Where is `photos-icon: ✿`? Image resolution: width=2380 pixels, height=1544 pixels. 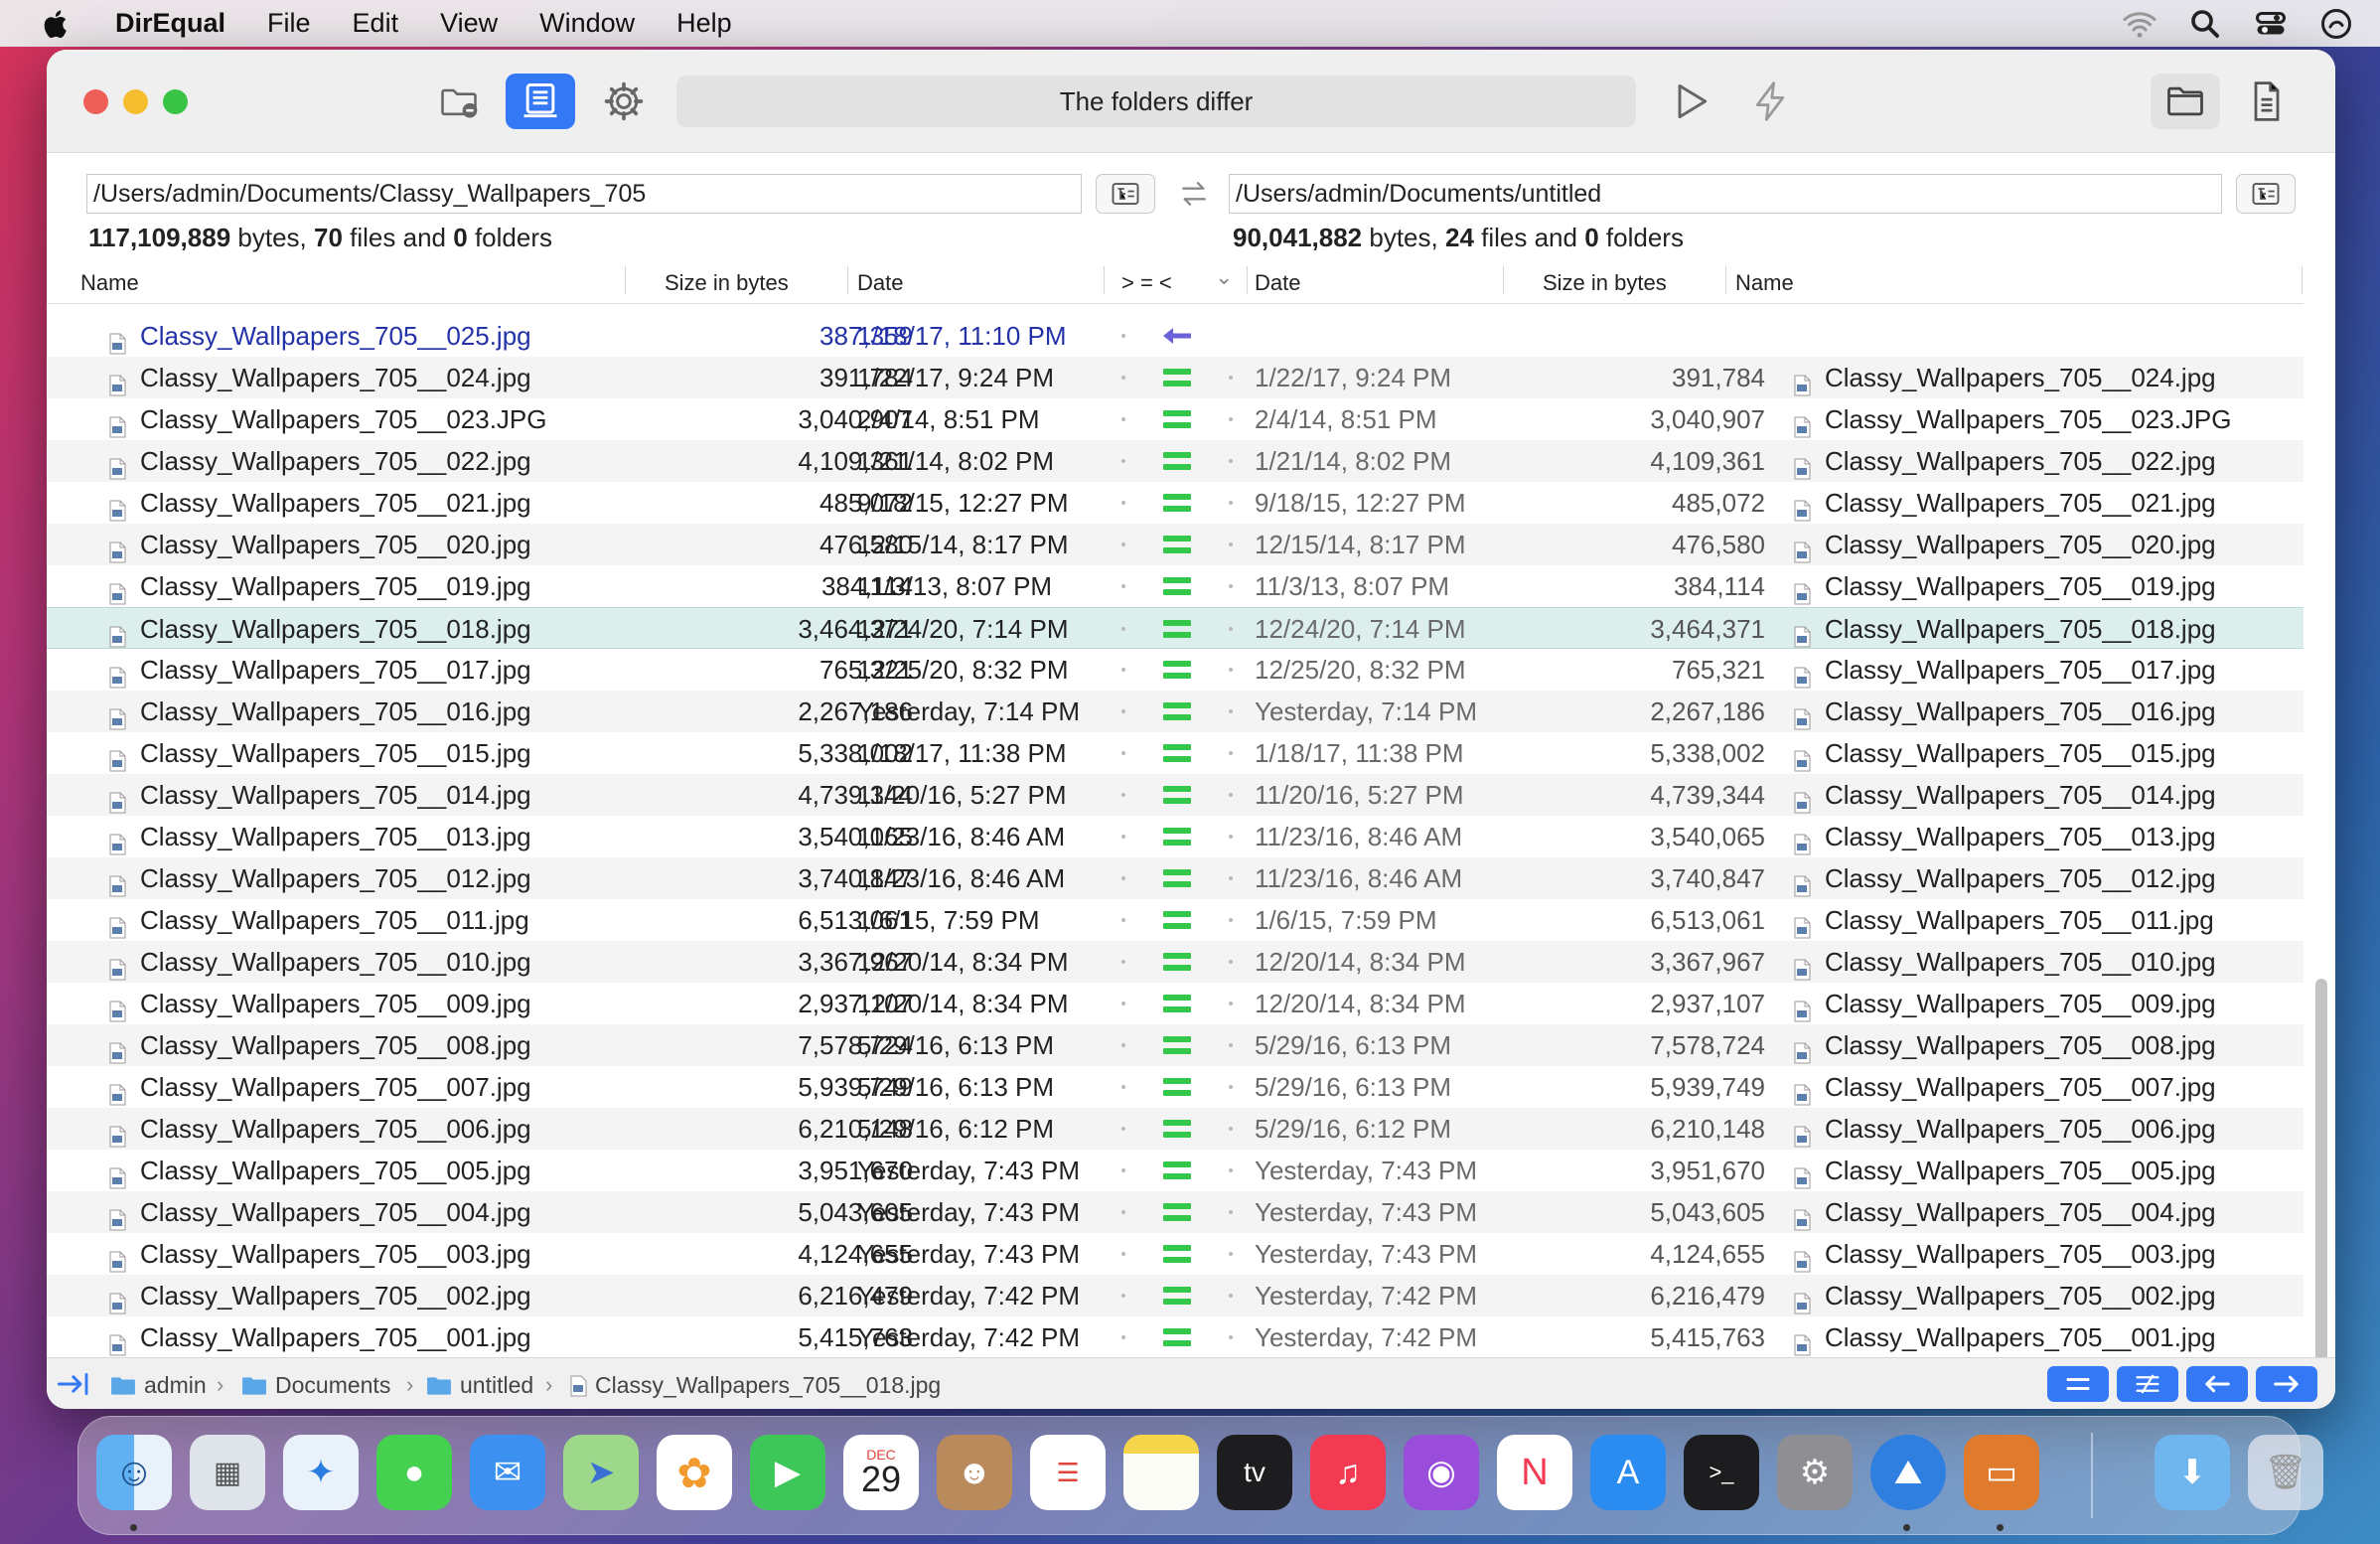 photos-icon: ✿ is located at coordinates (694, 1473).